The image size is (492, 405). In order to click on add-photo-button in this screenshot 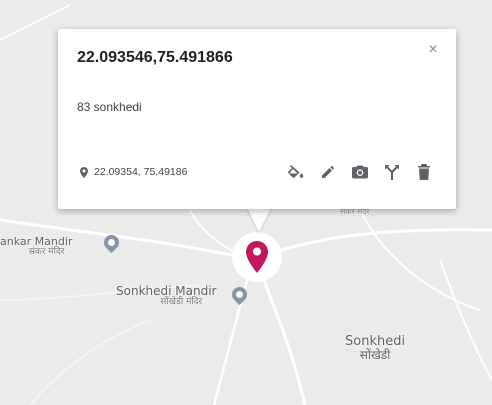, I will do `click(360, 172)`.